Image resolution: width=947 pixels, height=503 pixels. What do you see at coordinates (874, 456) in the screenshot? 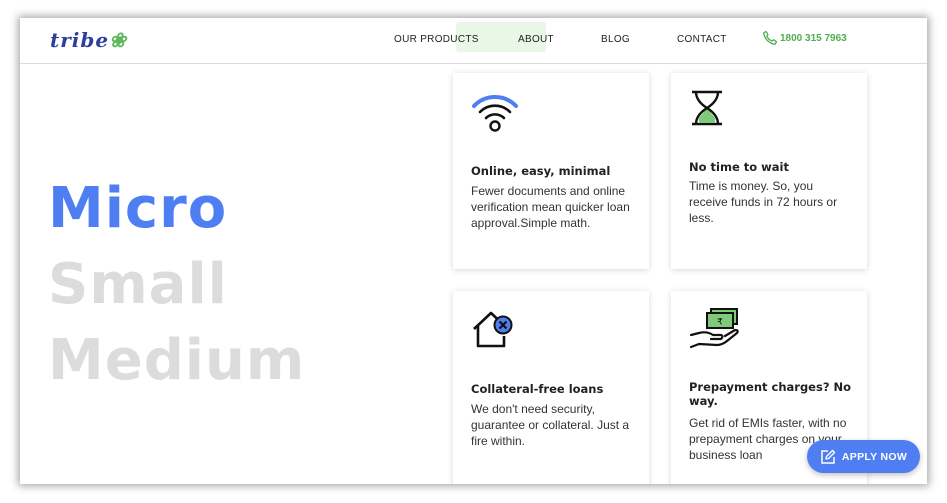
I see `apply-now-label: APPLY NOW` at bounding box center [874, 456].